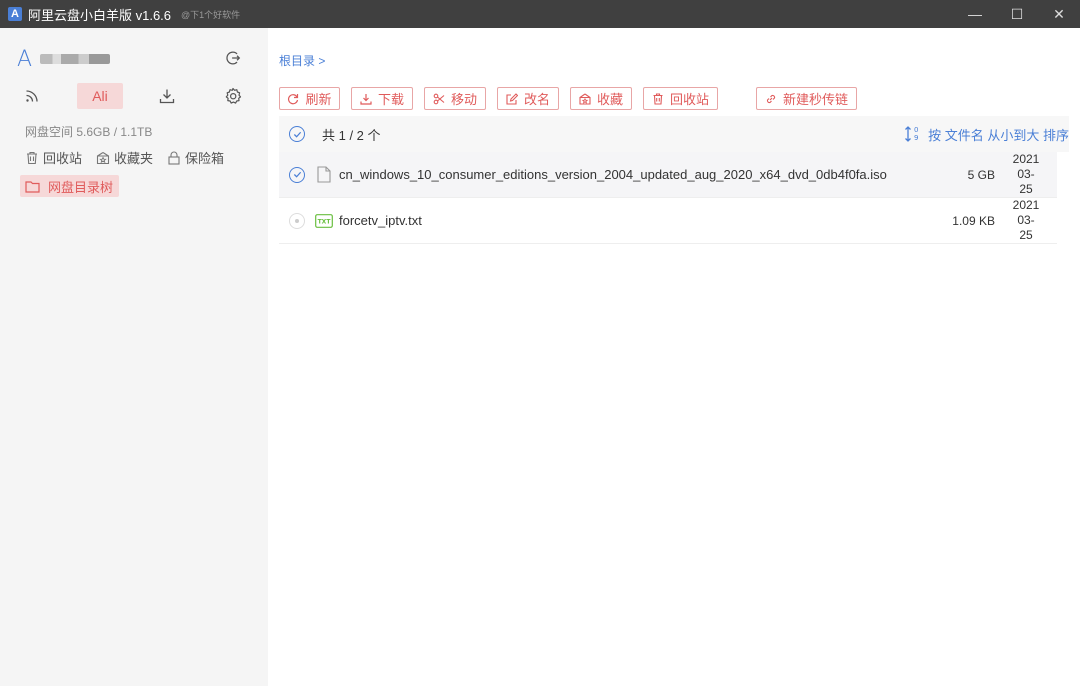 This screenshot has width=1080, height=686. Describe the element at coordinates (1059, 14) in the screenshot. I see `close-button: ✕` at that location.